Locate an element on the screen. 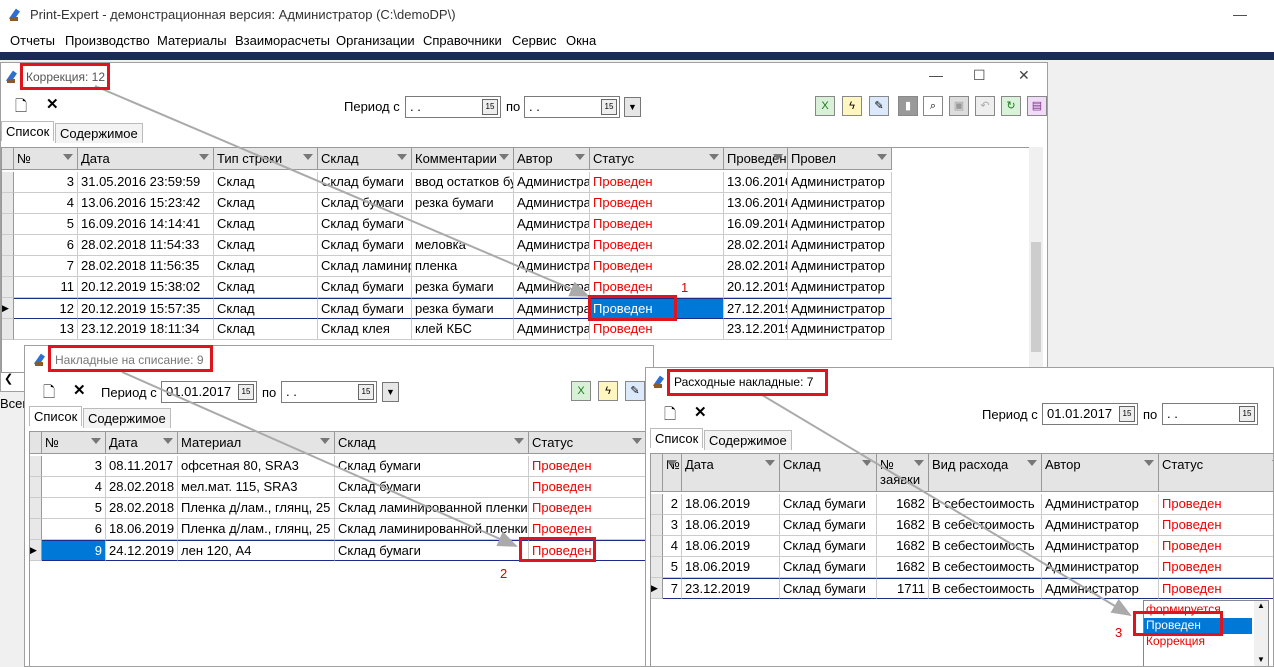  annotation-label-3: 3 is located at coordinates (1119, 632).